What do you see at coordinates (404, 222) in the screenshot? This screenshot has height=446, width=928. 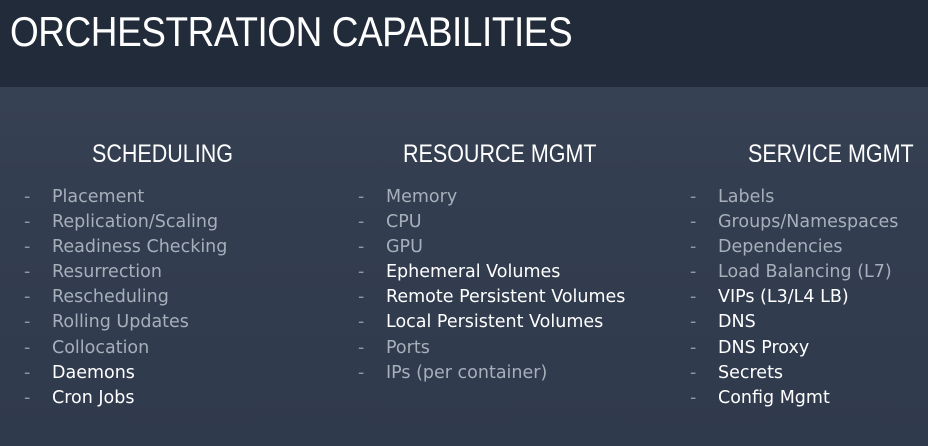 I see `list-item-label: CPU` at bounding box center [404, 222].